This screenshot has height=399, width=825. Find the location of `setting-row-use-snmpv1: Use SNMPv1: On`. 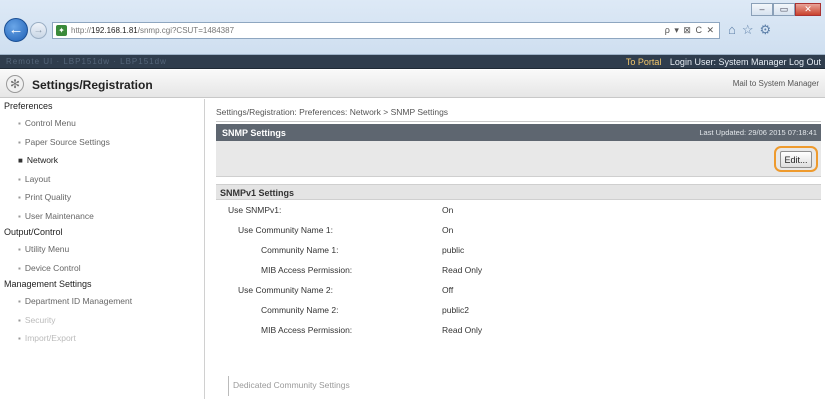

setting-row-use-snmpv1: Use SNMPv1: On is located at coordinates (518, 210).